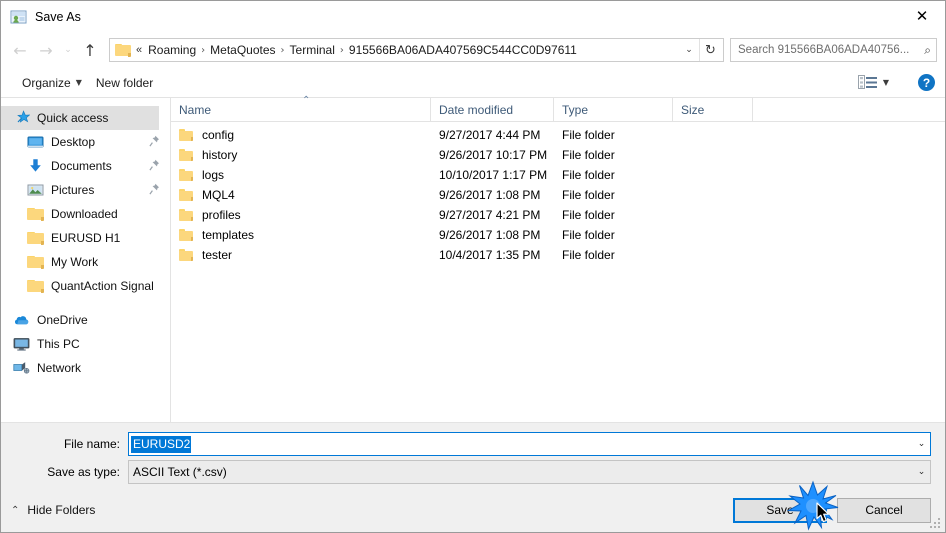 This screenshot has height=533, width=946. Describe the element at coordinates (493, 155) in the screenshot. I see `file-date: 9/26/2017 10:17 PM` at that location.